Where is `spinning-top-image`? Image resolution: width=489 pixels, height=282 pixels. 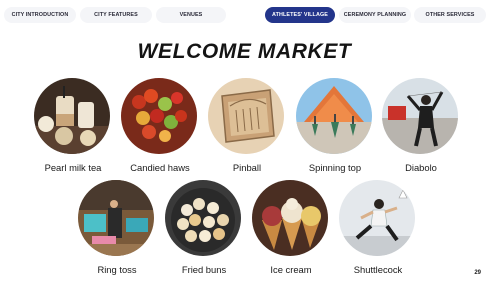 spinning-top-image is located at coordinates (334, 116).